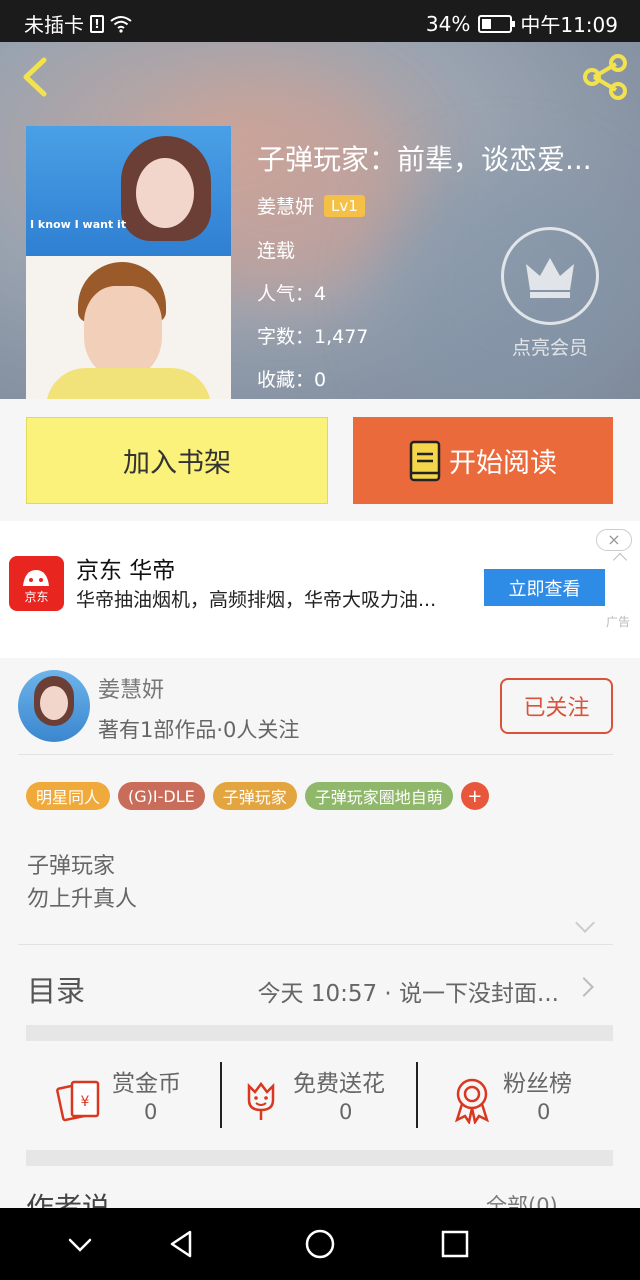 Image resolution: width=640 pixels, height=1280 pixels. Describe the element at coordinates (54, 706) in the screenshot. I see `avatar` at that location.